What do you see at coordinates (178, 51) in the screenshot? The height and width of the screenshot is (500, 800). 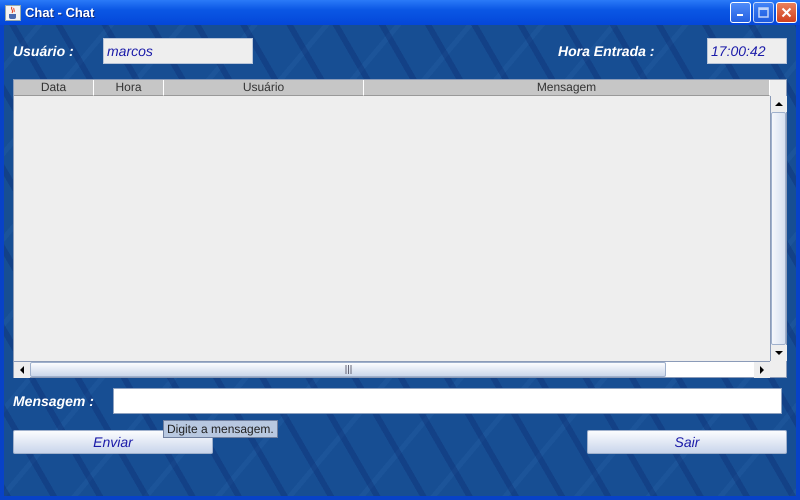 I see `user-field: marcos` at bounding box center [178, 51].